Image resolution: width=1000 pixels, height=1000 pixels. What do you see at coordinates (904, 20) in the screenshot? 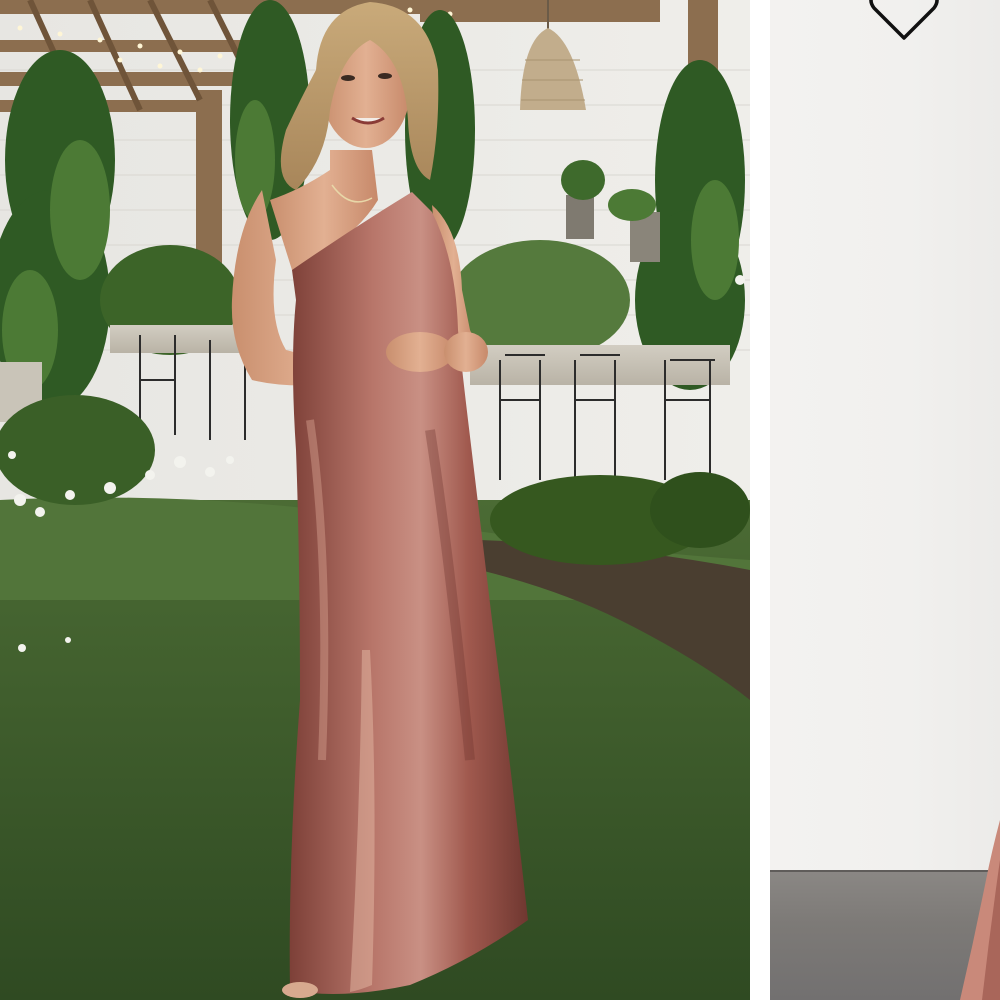
I see `heart-outline-icon` at bounding box center [904, 20].